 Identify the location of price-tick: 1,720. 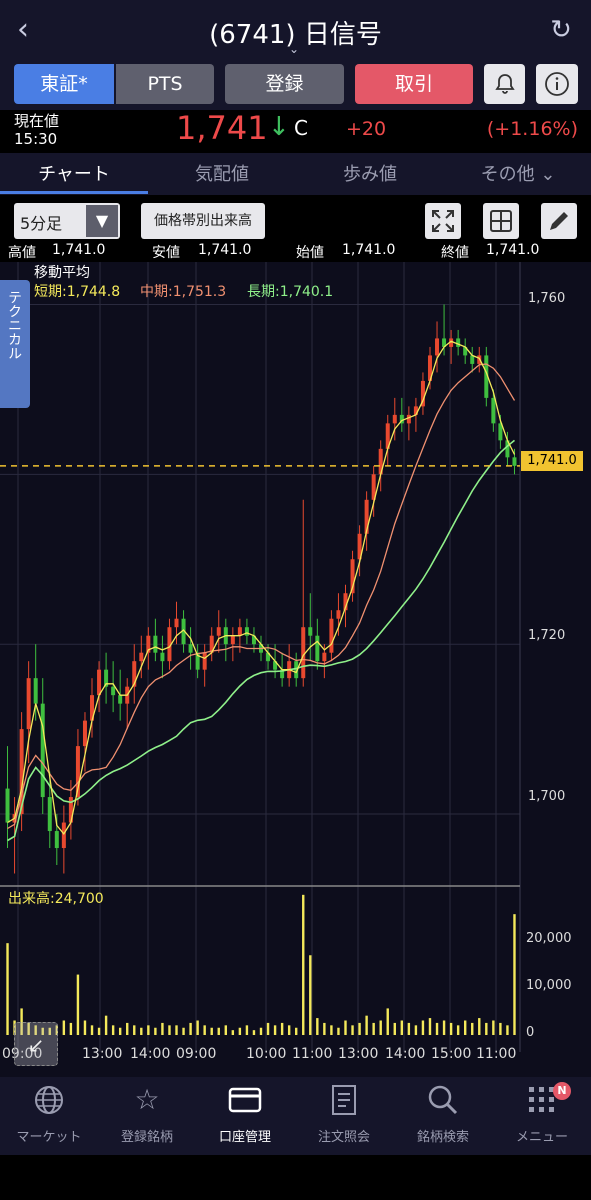
(547, 635).